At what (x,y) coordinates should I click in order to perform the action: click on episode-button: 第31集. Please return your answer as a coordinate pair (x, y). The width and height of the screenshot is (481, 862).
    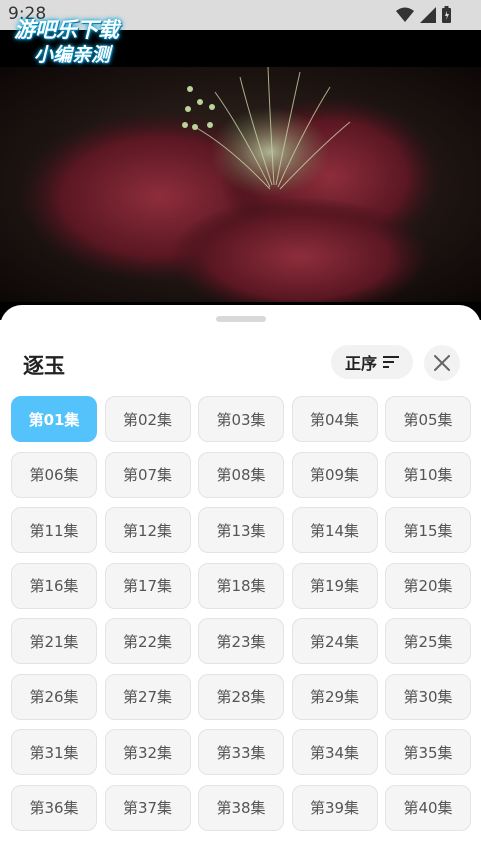
    Looking at the image, I should click on (54, 752).